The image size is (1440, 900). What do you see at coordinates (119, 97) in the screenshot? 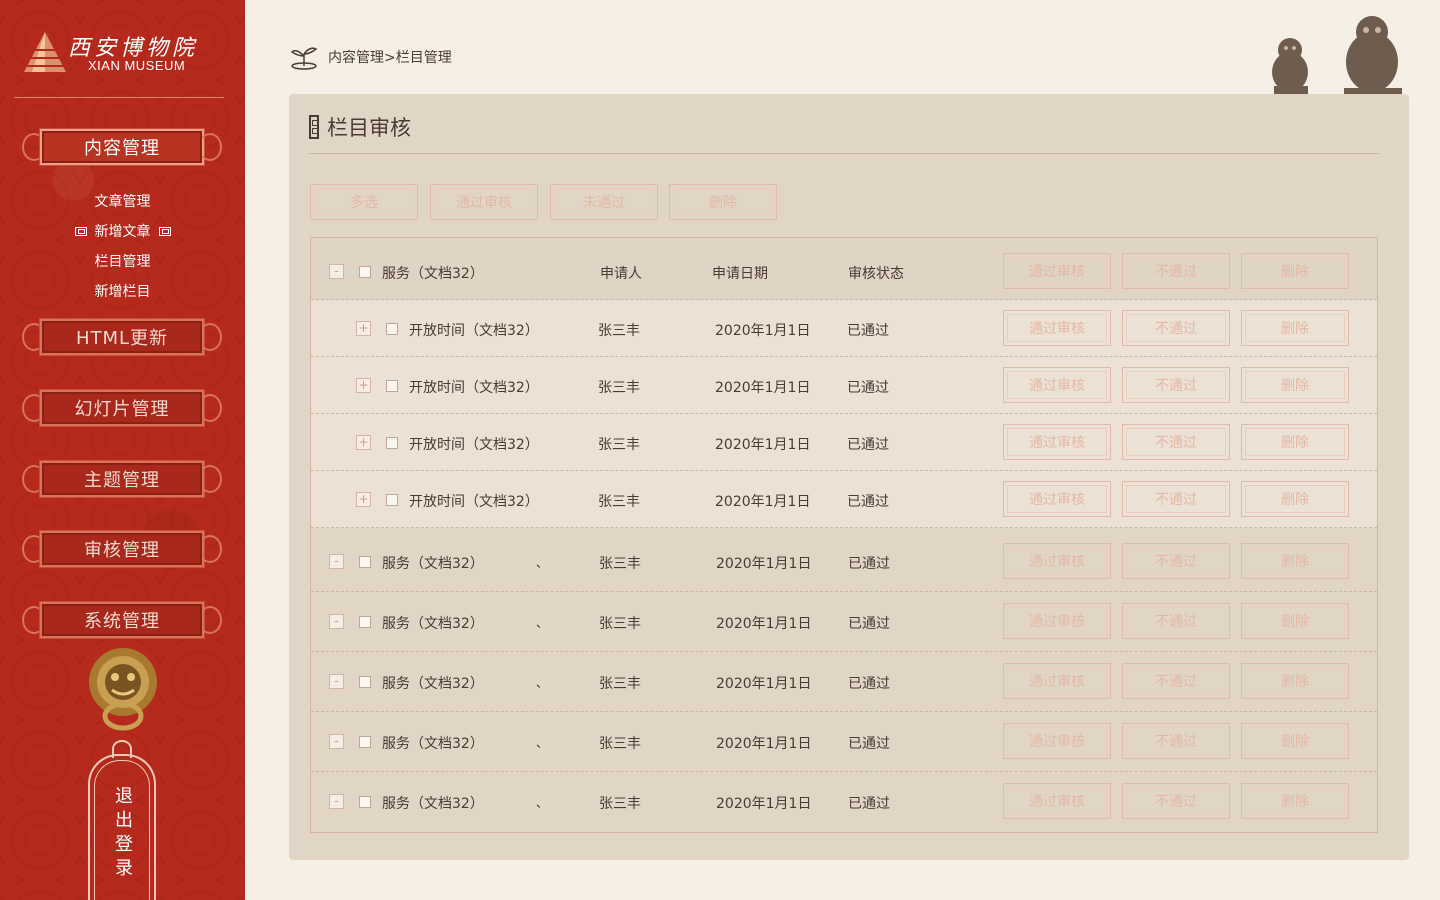
I see `logo-divider` at bounding box center [119, 97].